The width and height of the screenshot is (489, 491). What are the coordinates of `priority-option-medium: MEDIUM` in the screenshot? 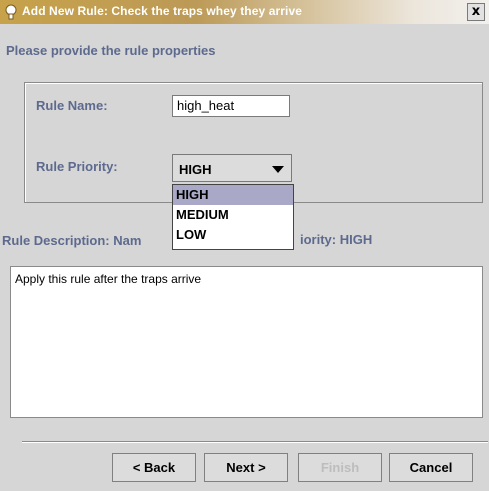 It's located at (233, 215).